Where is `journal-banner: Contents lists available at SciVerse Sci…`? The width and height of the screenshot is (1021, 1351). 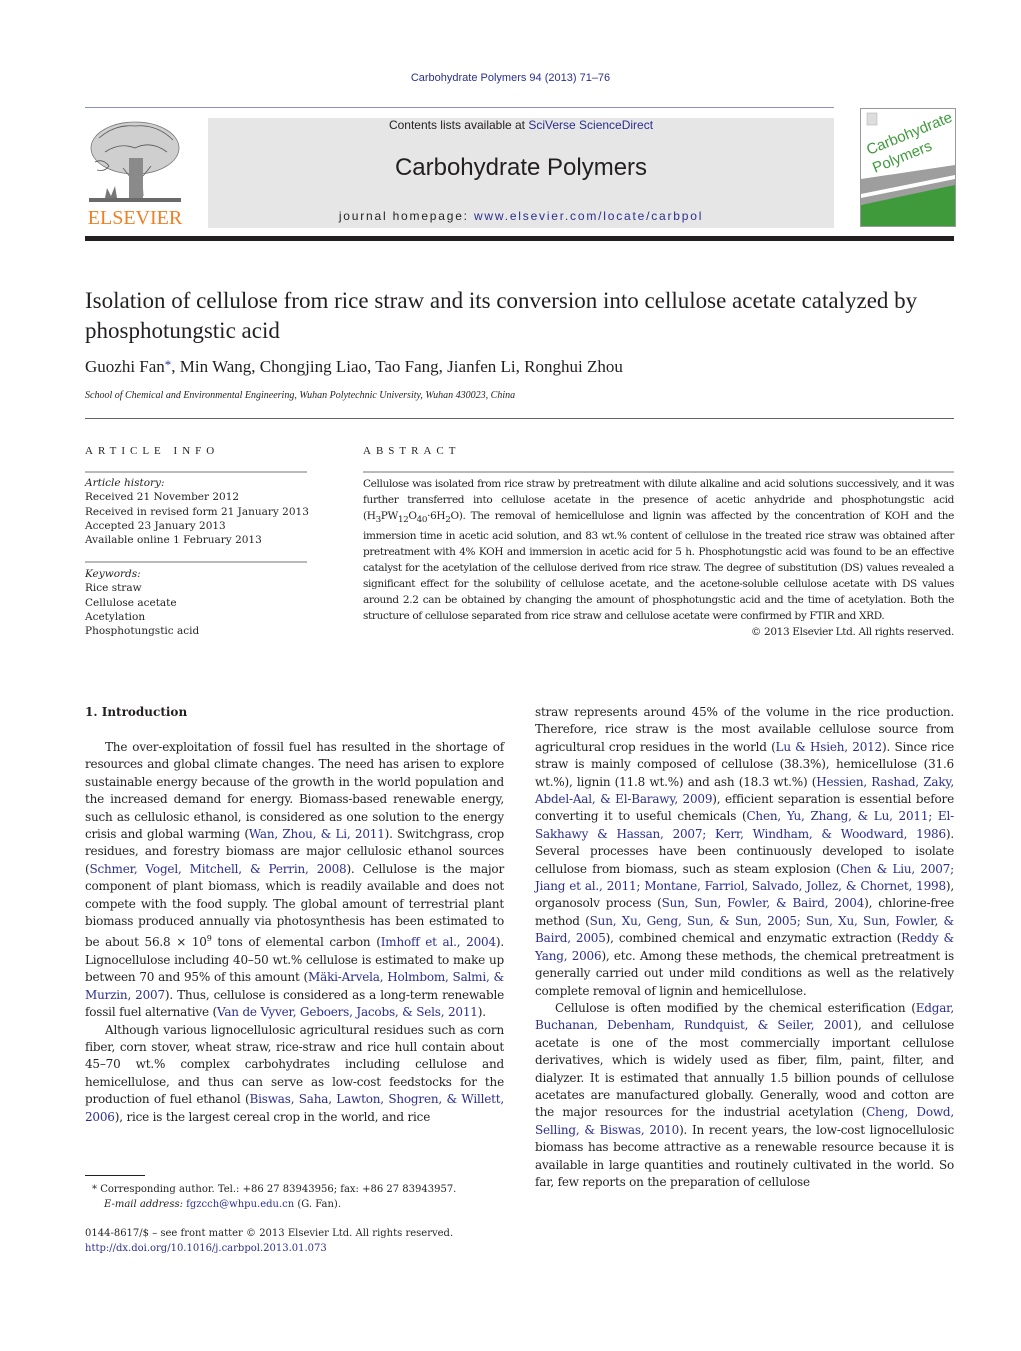 journal-banner: Contents lists available at SciVerse Sci… is located at coordinates (521, 173).